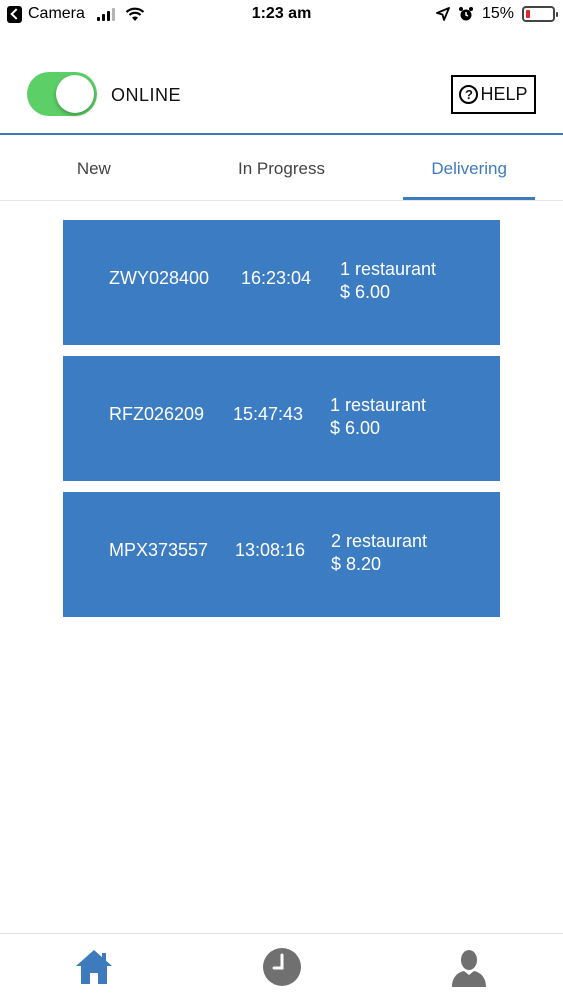  Describe the element at coordinates (469, 94) in the screenshot. I see `question-circle-icon: ?` at that location.